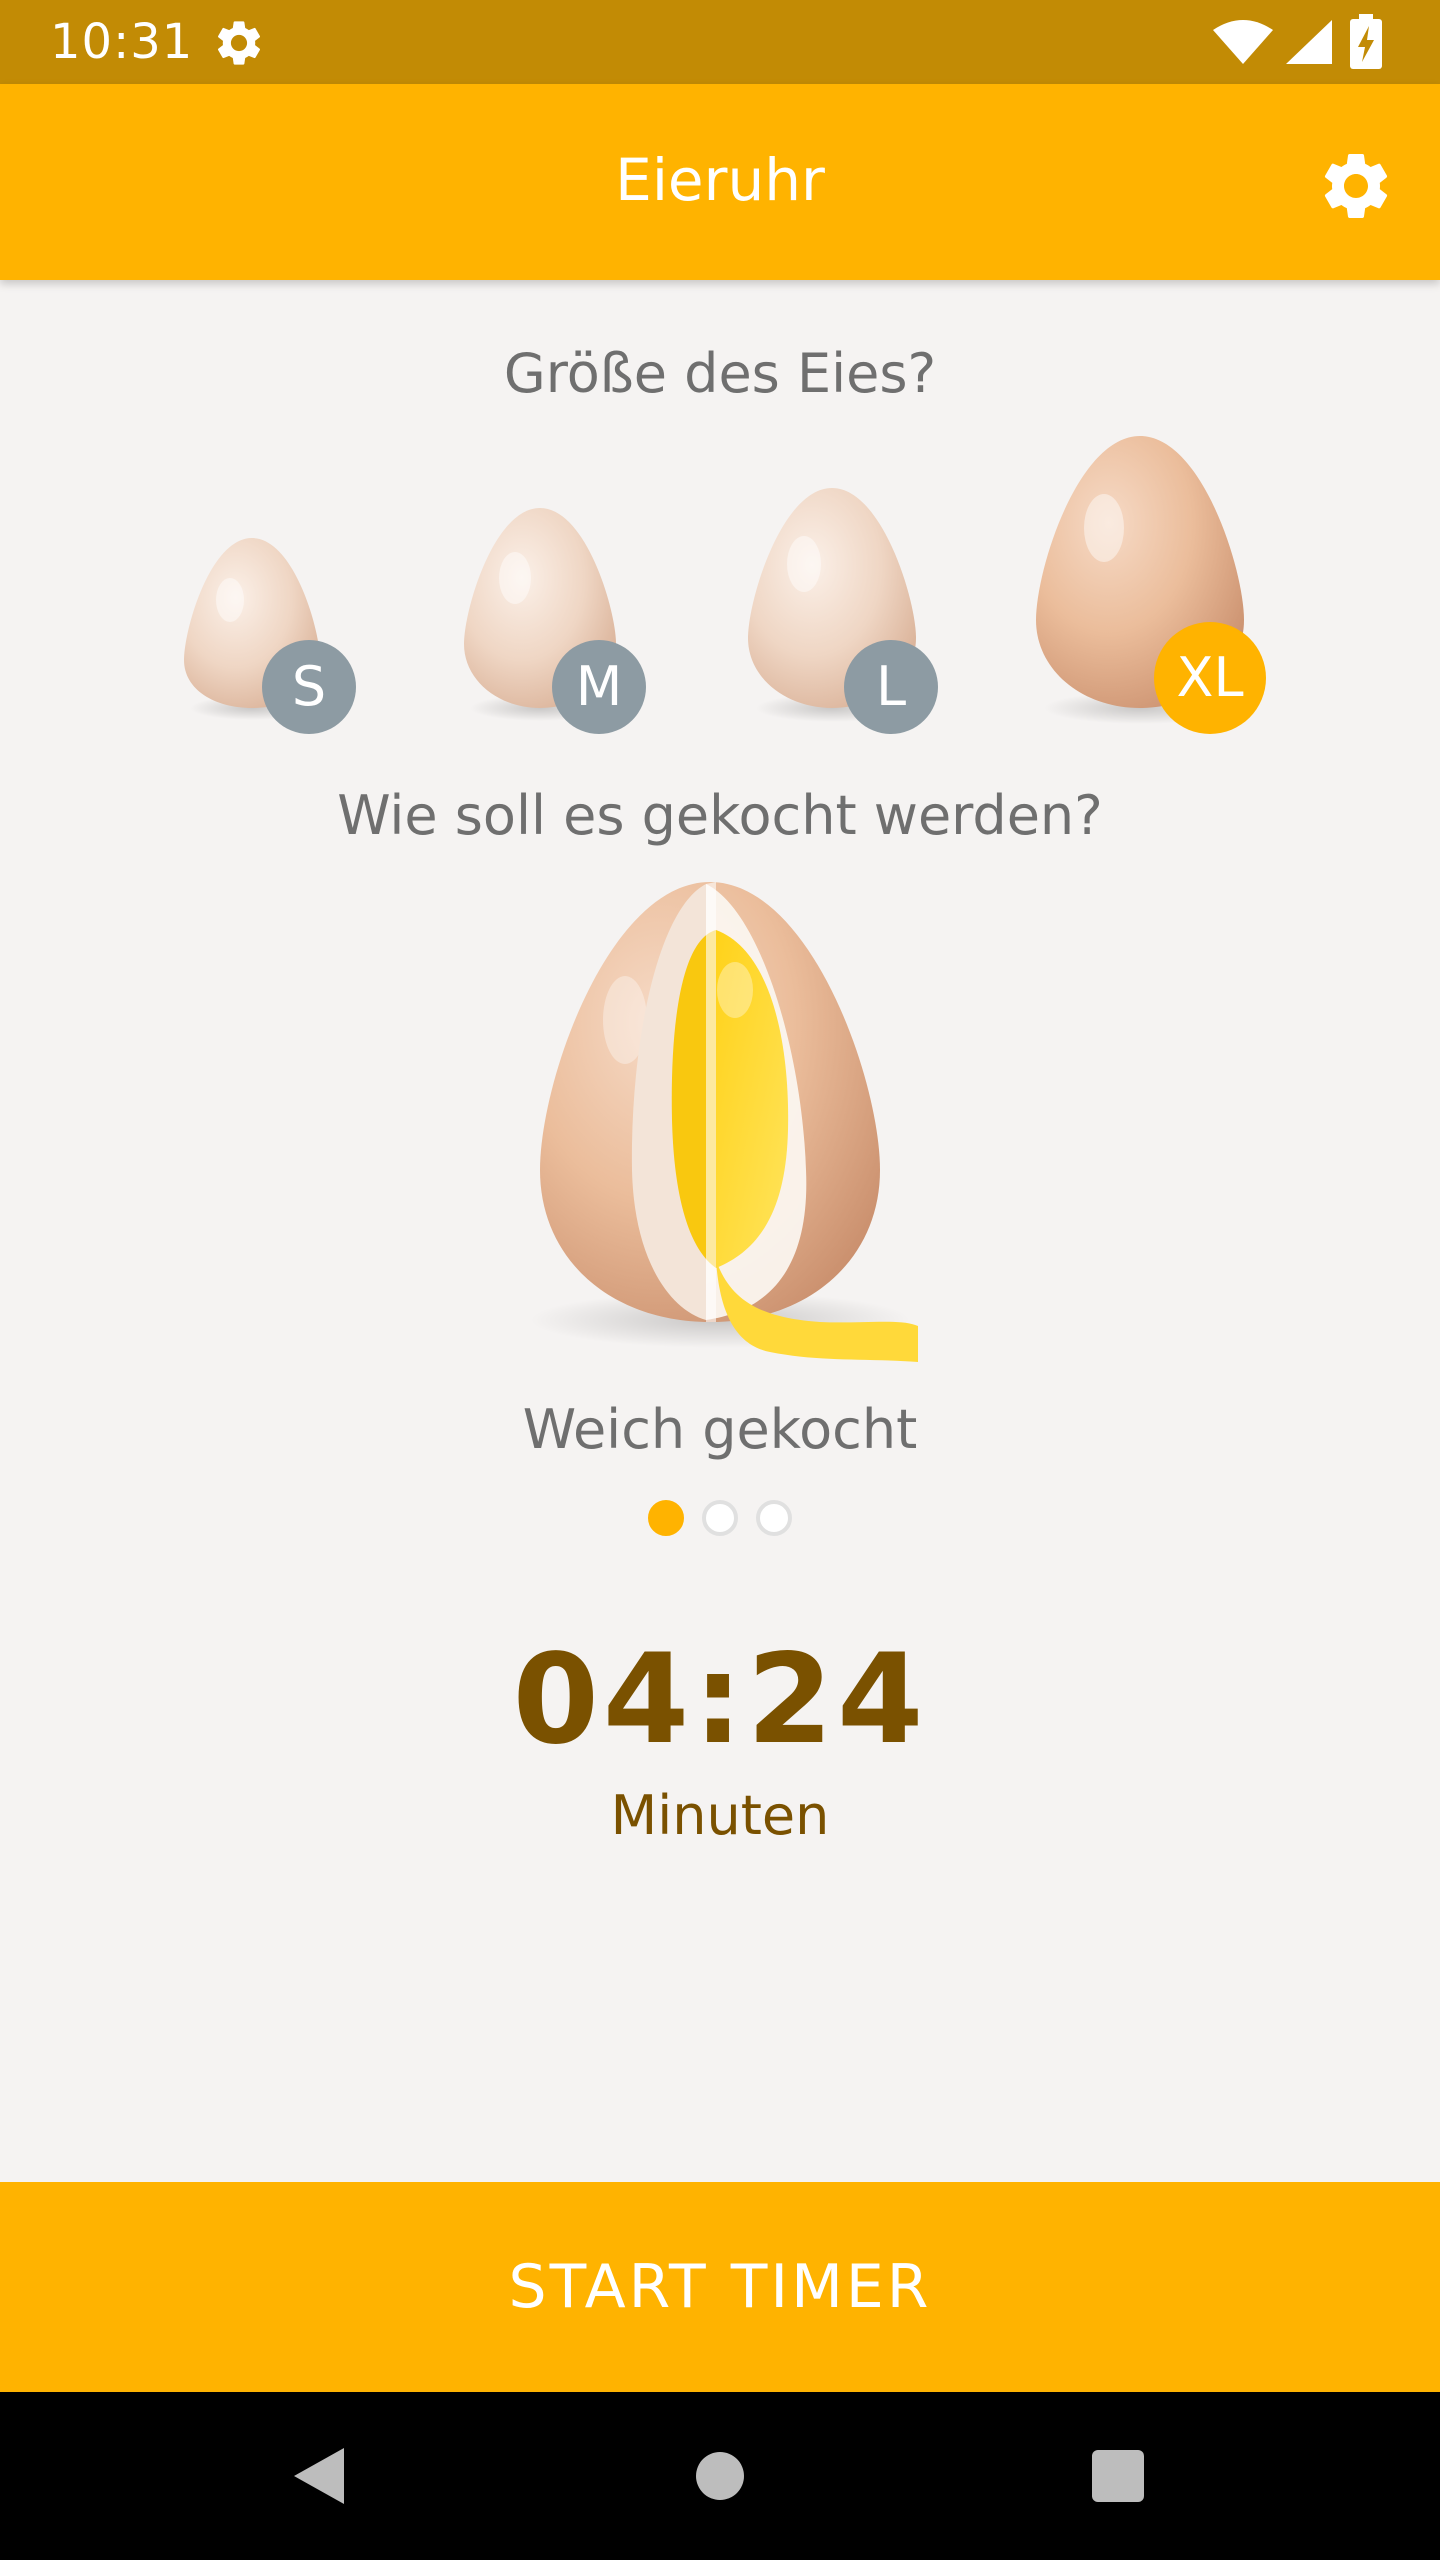  What do you see at coordinates (1356, 186) in the screenshot?
I see `settings-gear-icon` at bounding box center [1356, 186].